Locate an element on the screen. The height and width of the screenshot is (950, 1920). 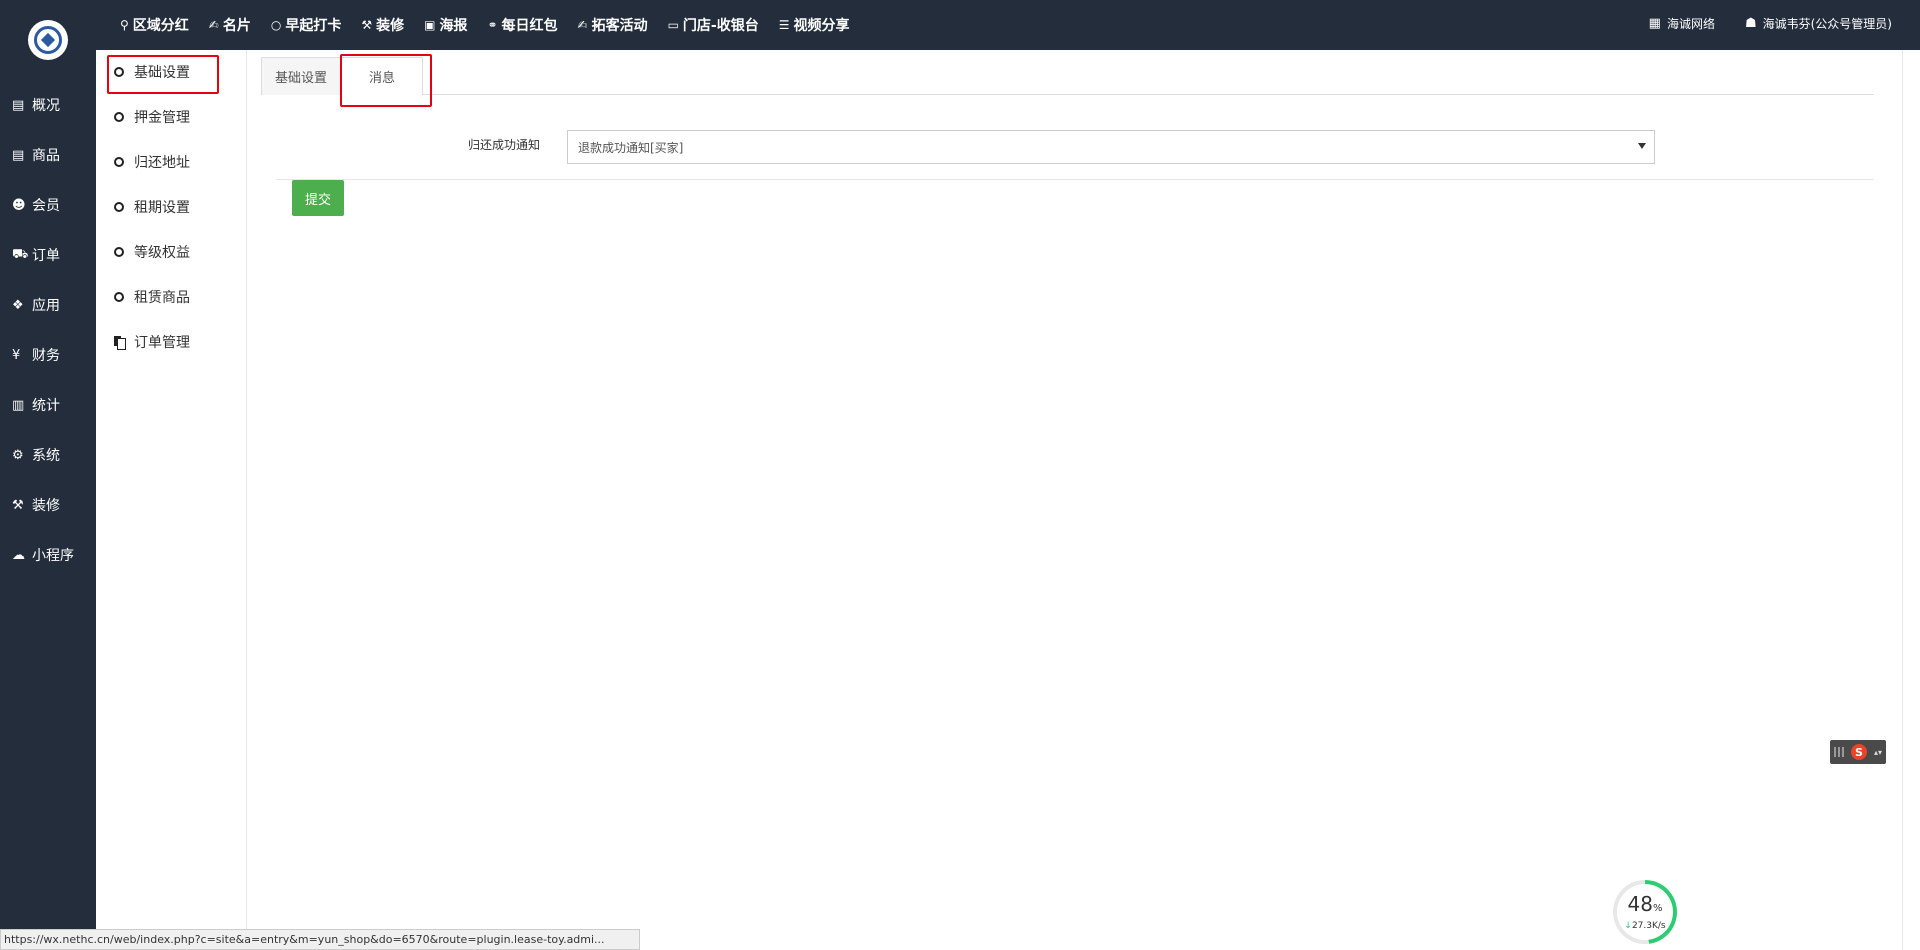
subnav-label: 租赁商品 is located at coordinates (162, 298).